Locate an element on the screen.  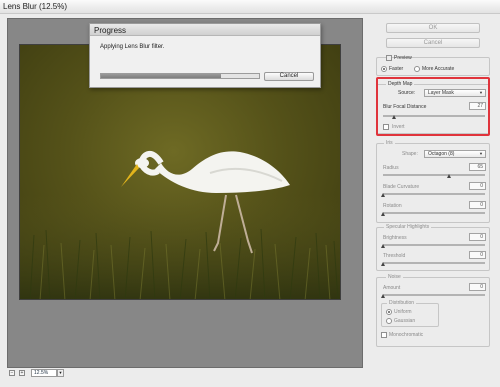
shape-label: Shape: is located at coordinates (410, 154).